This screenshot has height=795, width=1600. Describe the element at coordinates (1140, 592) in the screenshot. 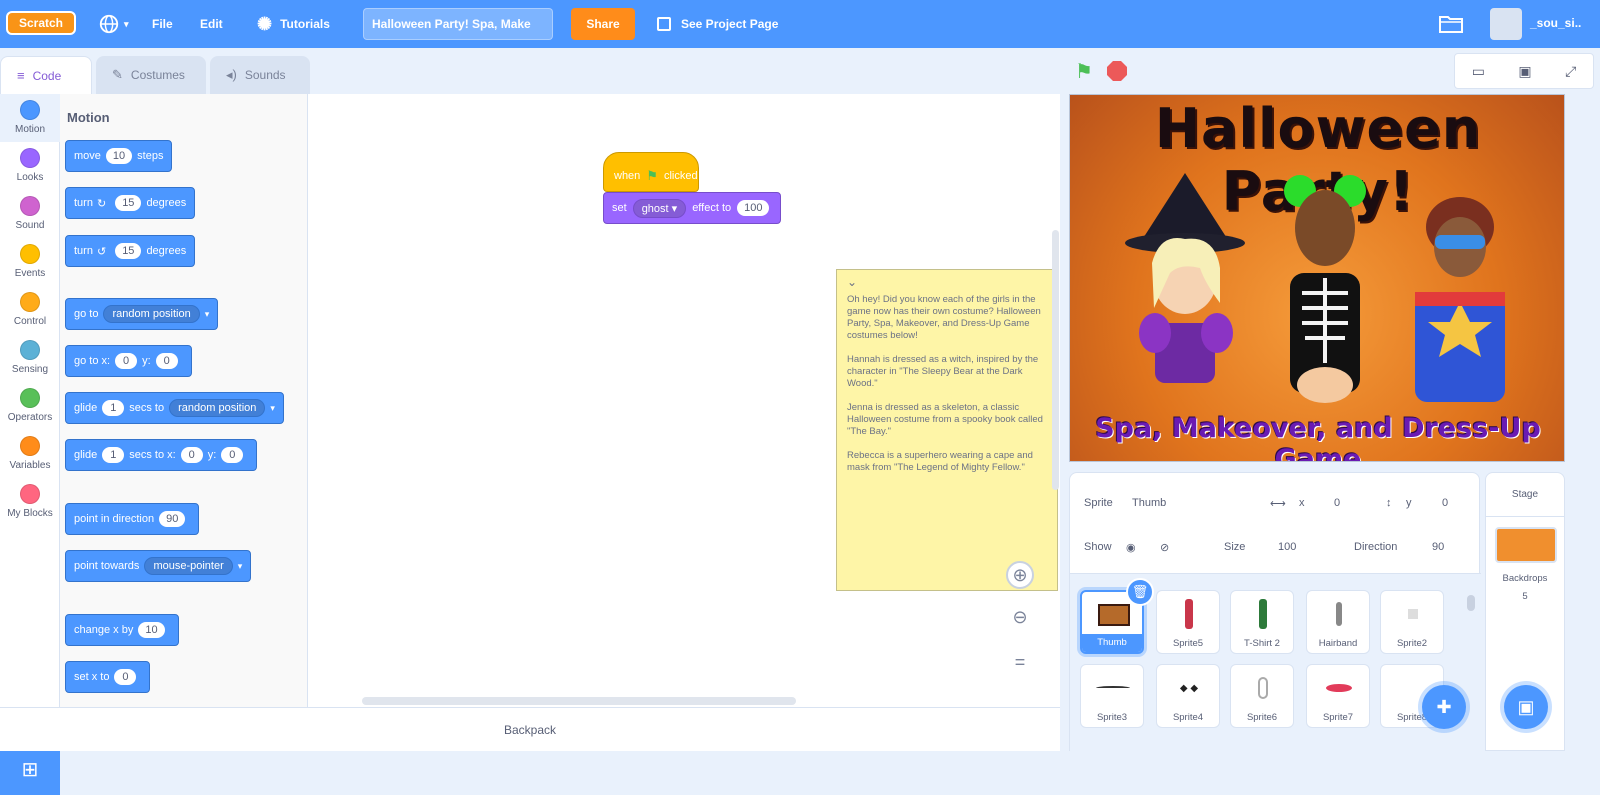

I see `delete-sprite-button: 🗑` at that location.